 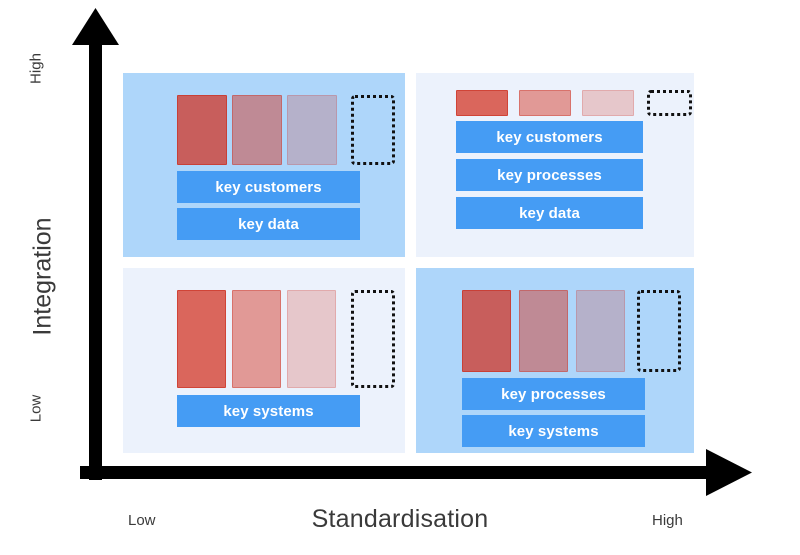 I want to click on y-axis-line, so click(x=95, y=260).